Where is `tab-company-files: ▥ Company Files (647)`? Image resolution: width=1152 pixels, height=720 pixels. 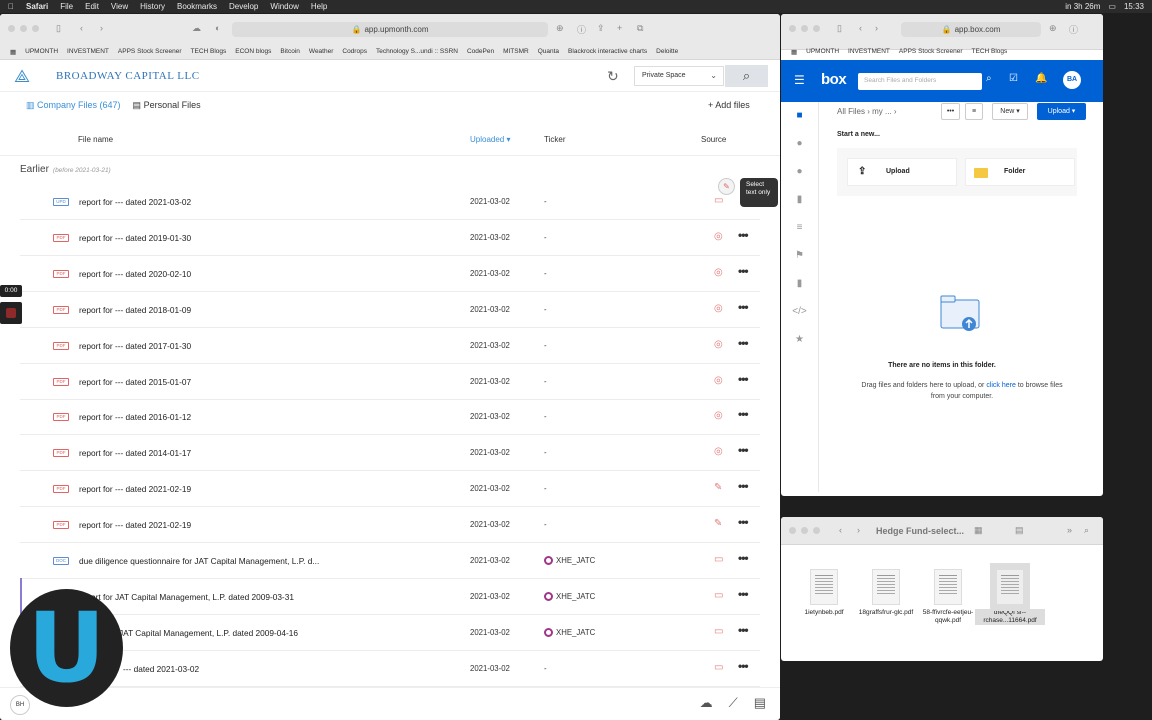 tab-company-files: ▥ Company Files (647) is located at coordinates (73, 105).